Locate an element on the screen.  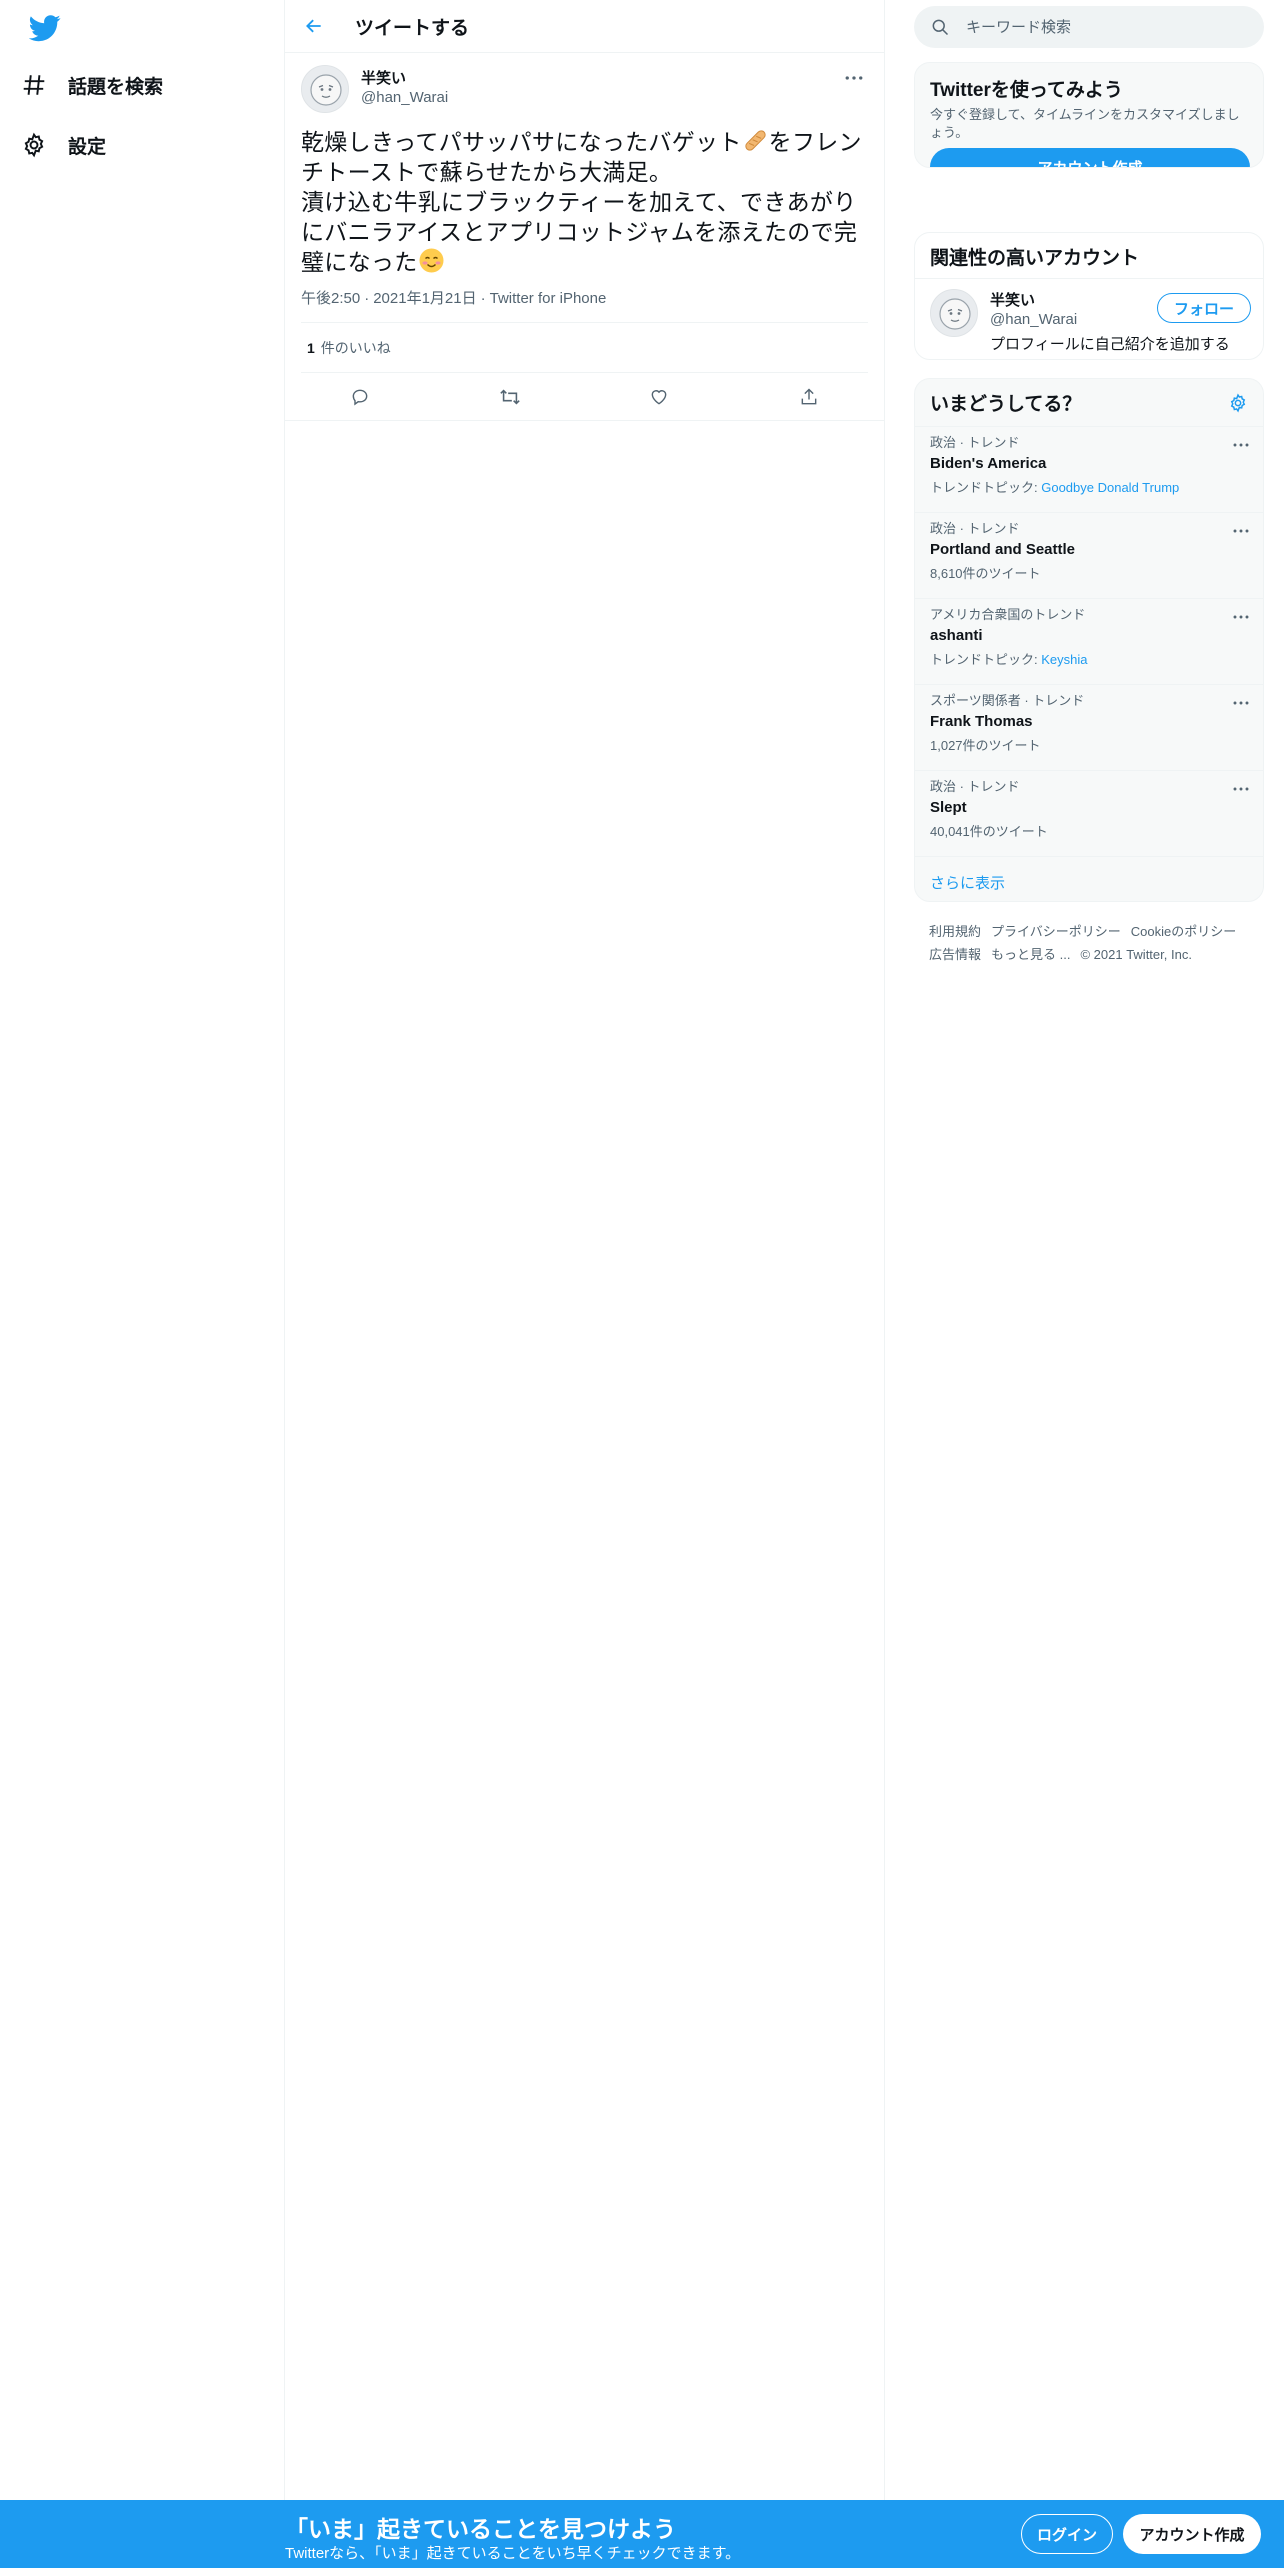
ads-info-link: 広告情報 is located at coordinates (955, 954).